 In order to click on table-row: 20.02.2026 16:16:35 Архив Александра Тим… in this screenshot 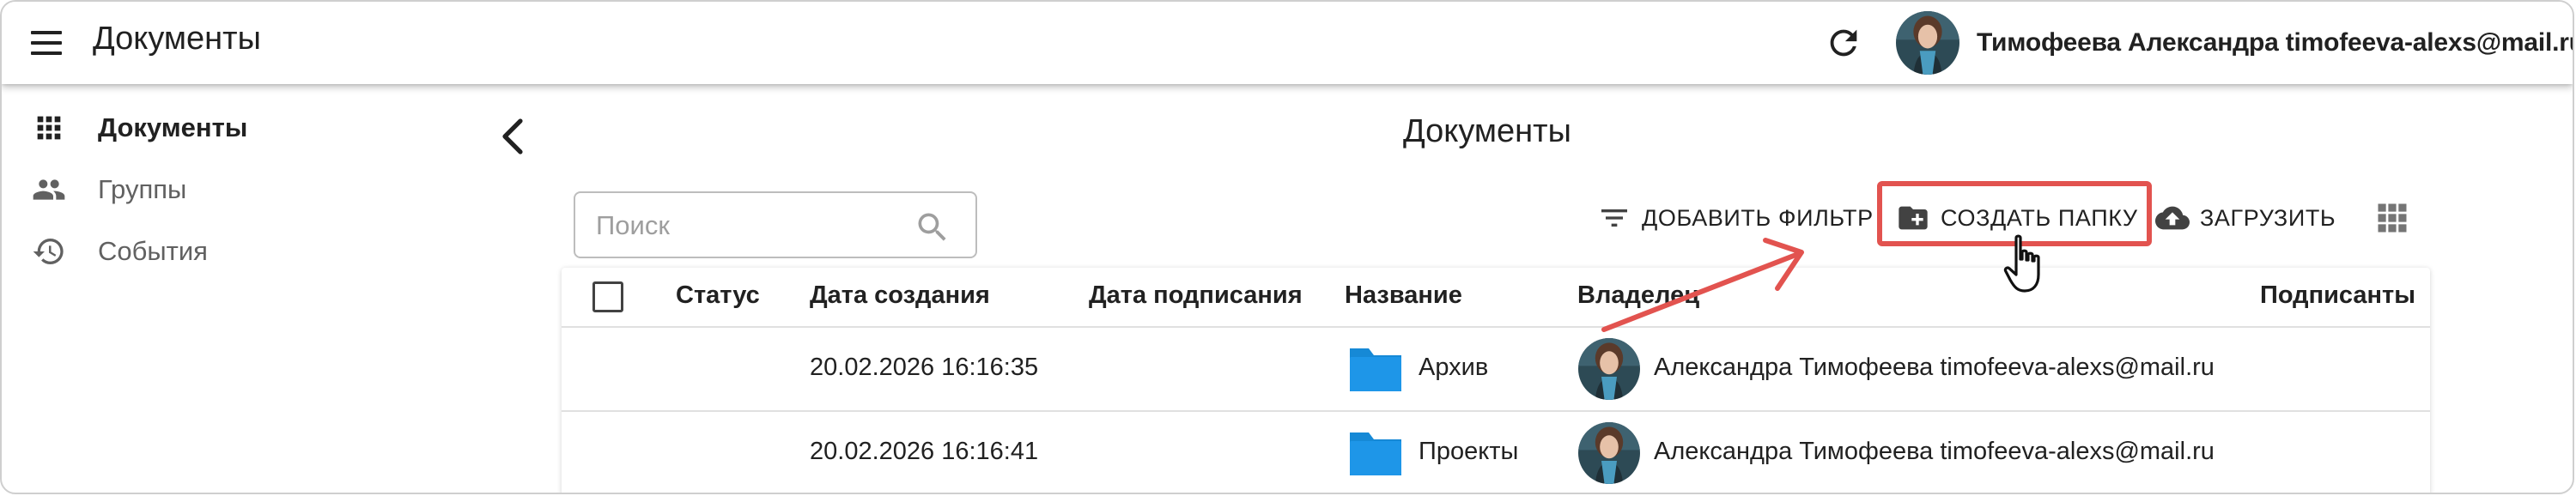, I will do `click(1496, 370)`.